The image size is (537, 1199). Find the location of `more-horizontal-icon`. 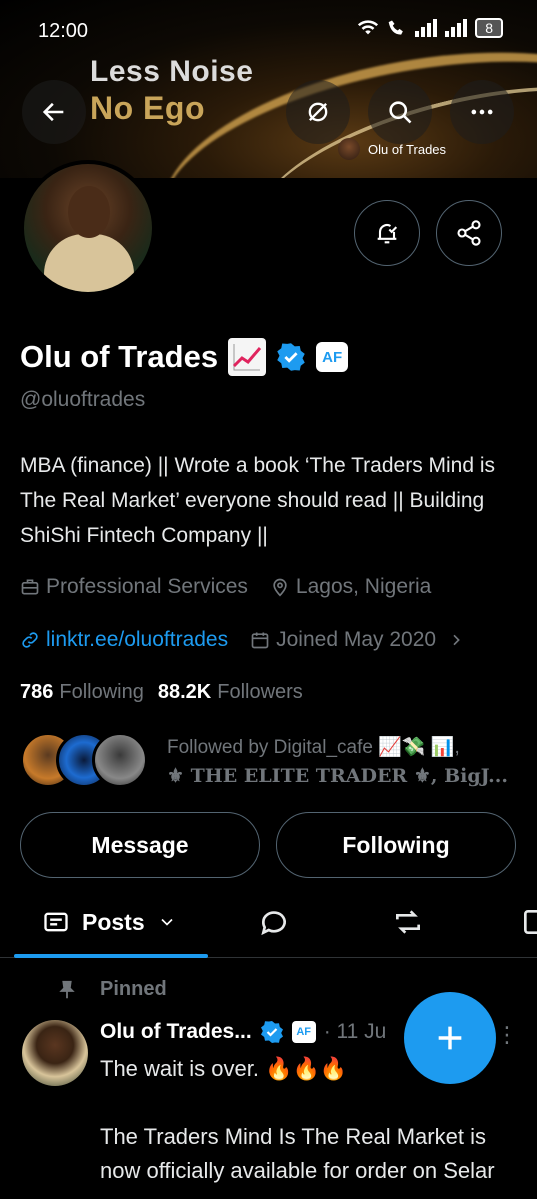

more-horizontal-icon is located at coordinates (482, 112).